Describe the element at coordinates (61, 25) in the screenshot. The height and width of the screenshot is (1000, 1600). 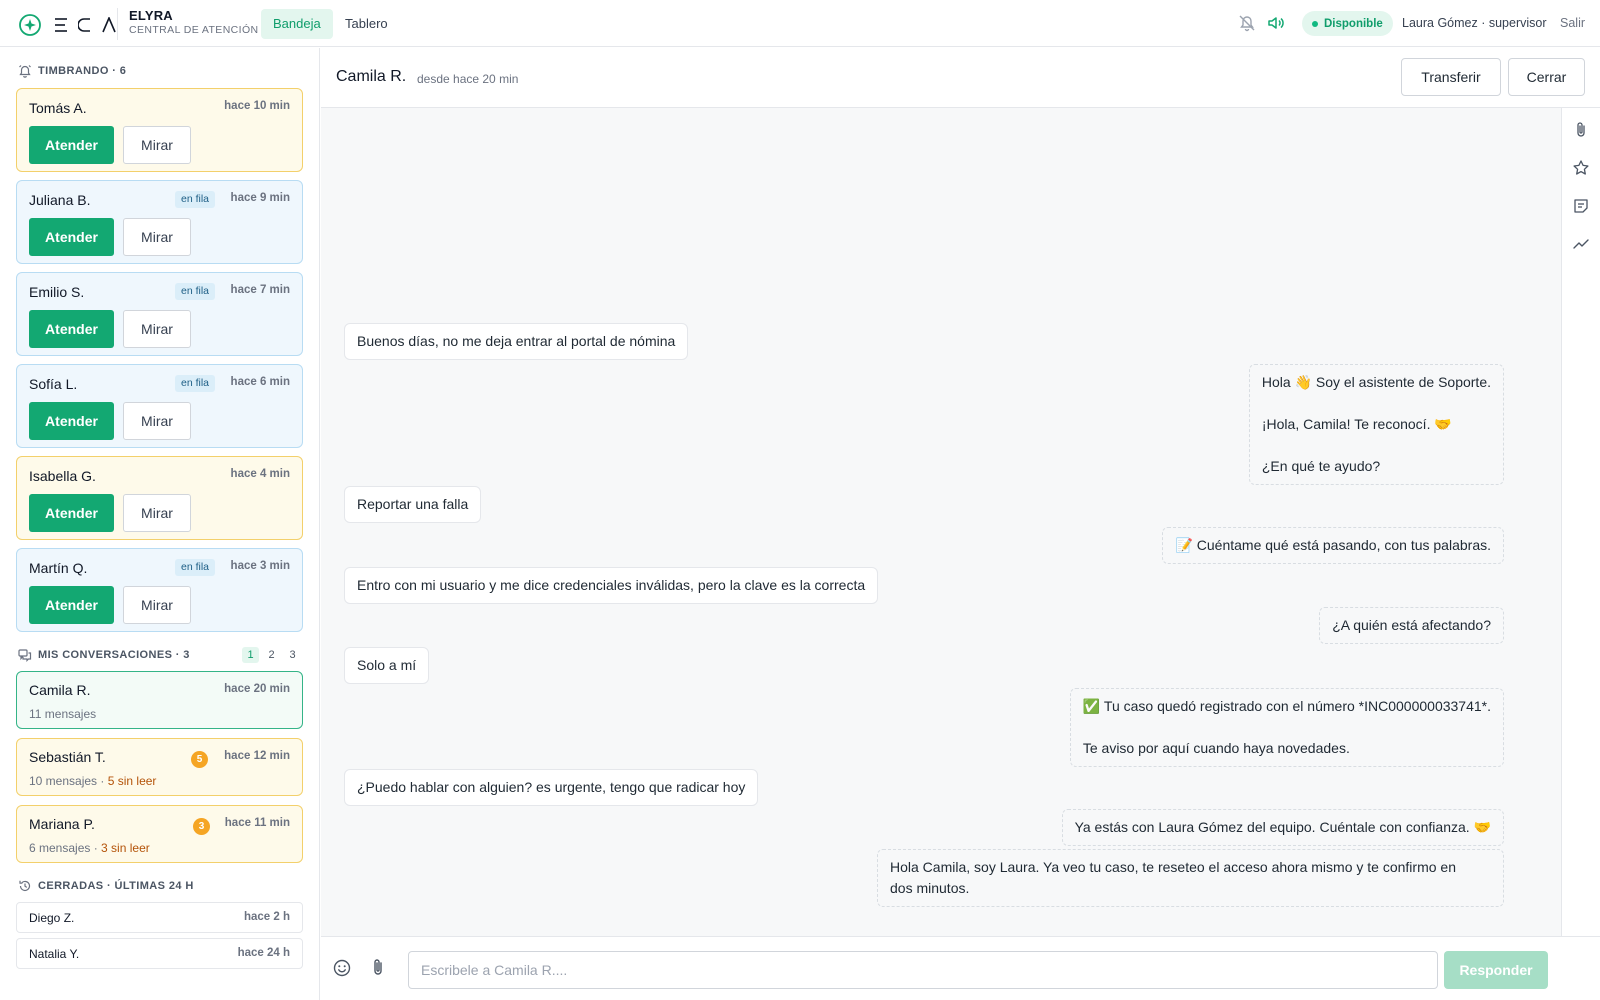
I see `logo-letter-e` at that location.